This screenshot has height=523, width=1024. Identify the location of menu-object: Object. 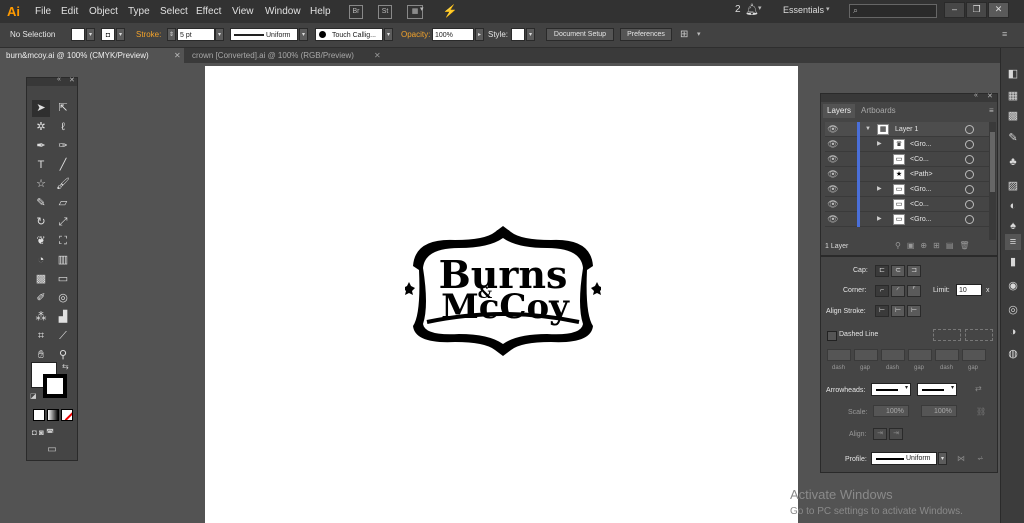
(103, 11).